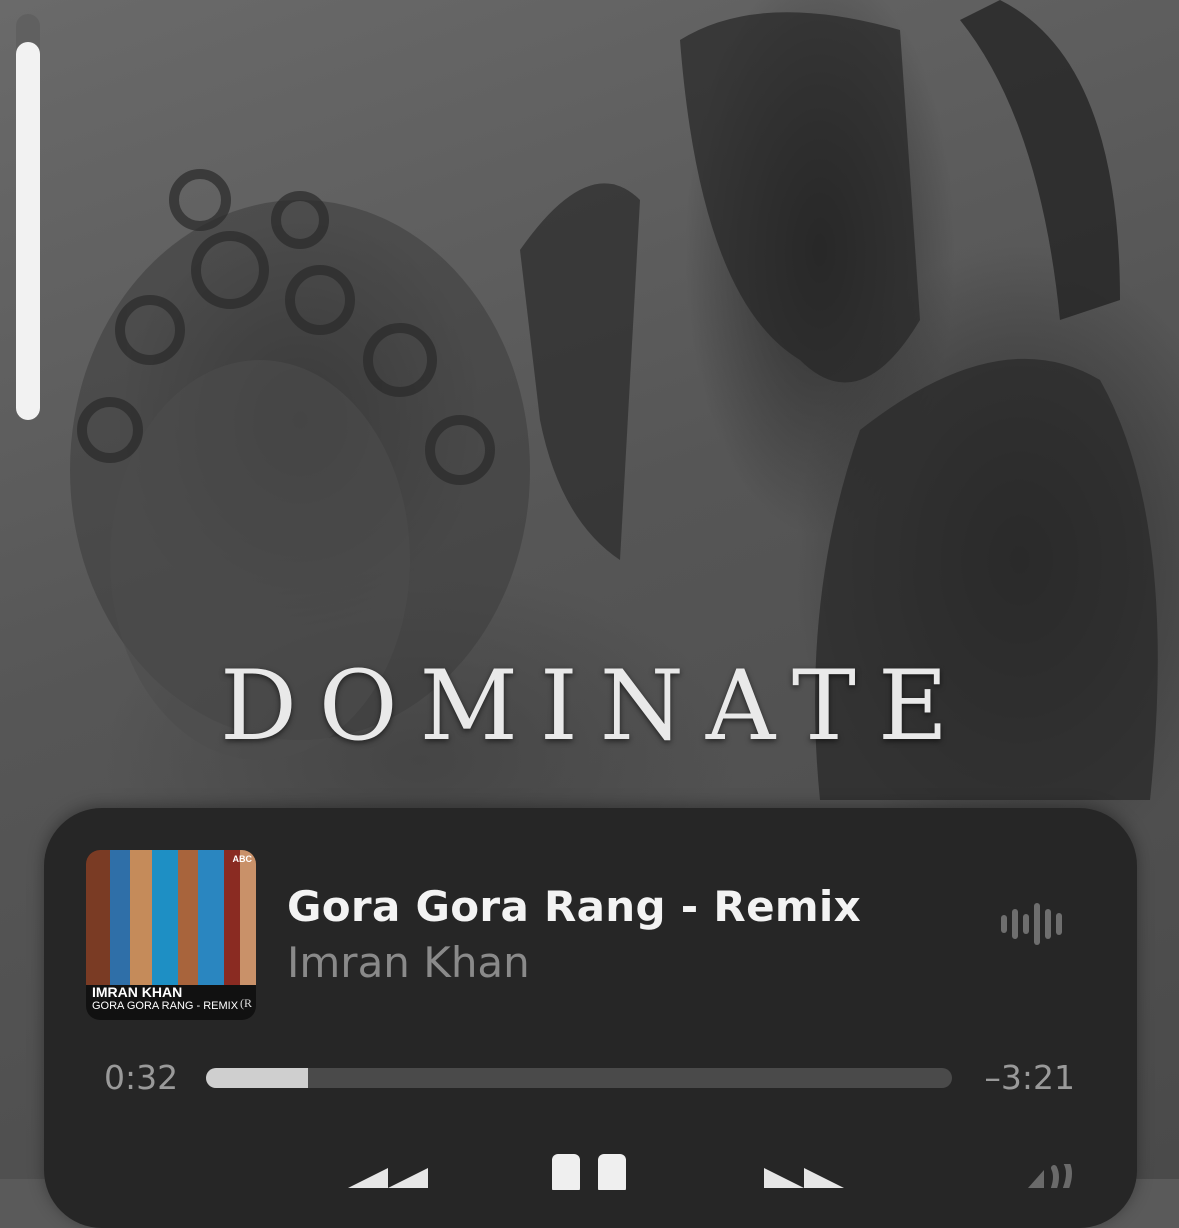  I want to click on progress-fill, so click(257, 1078).